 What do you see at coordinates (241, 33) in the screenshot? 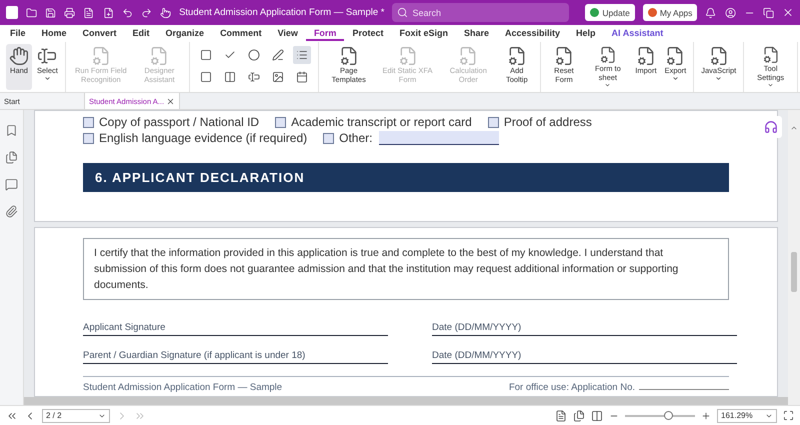
I see `menu-tab: Comment` at bounding box center [241, 33].